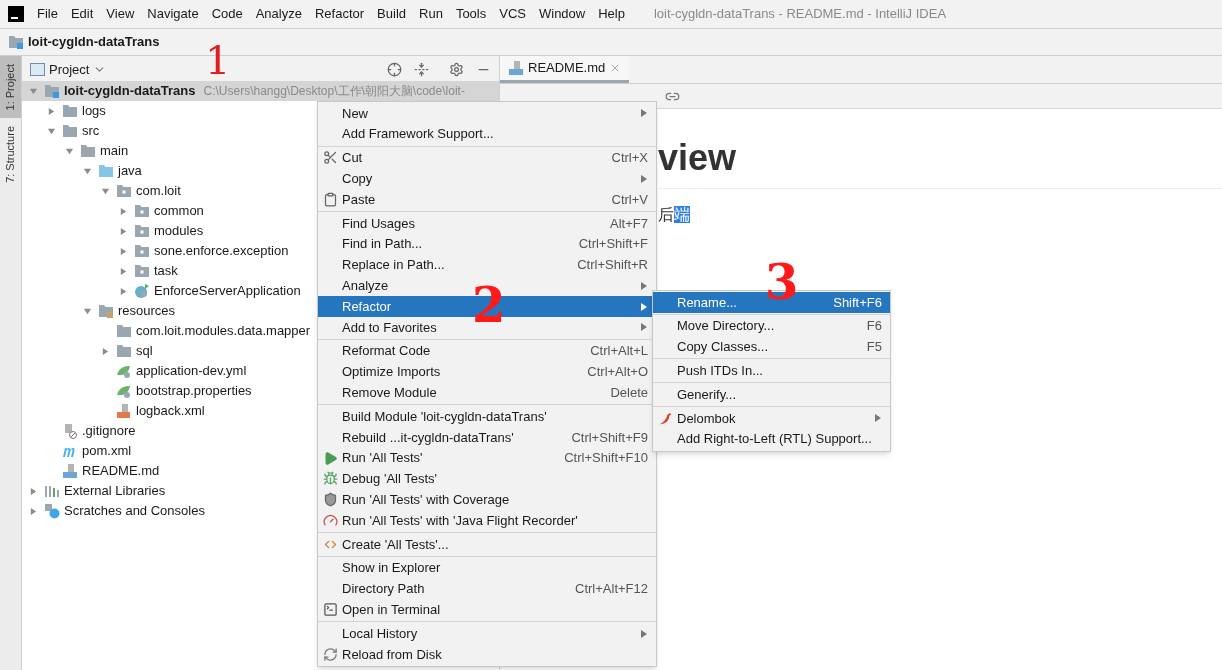 The width and height of the screenshot is (1222, 670). Describe the element at coordinates (223, 331) in the screenshot. I see `tree-item: com.loit.modules.data.mapper` at that location.